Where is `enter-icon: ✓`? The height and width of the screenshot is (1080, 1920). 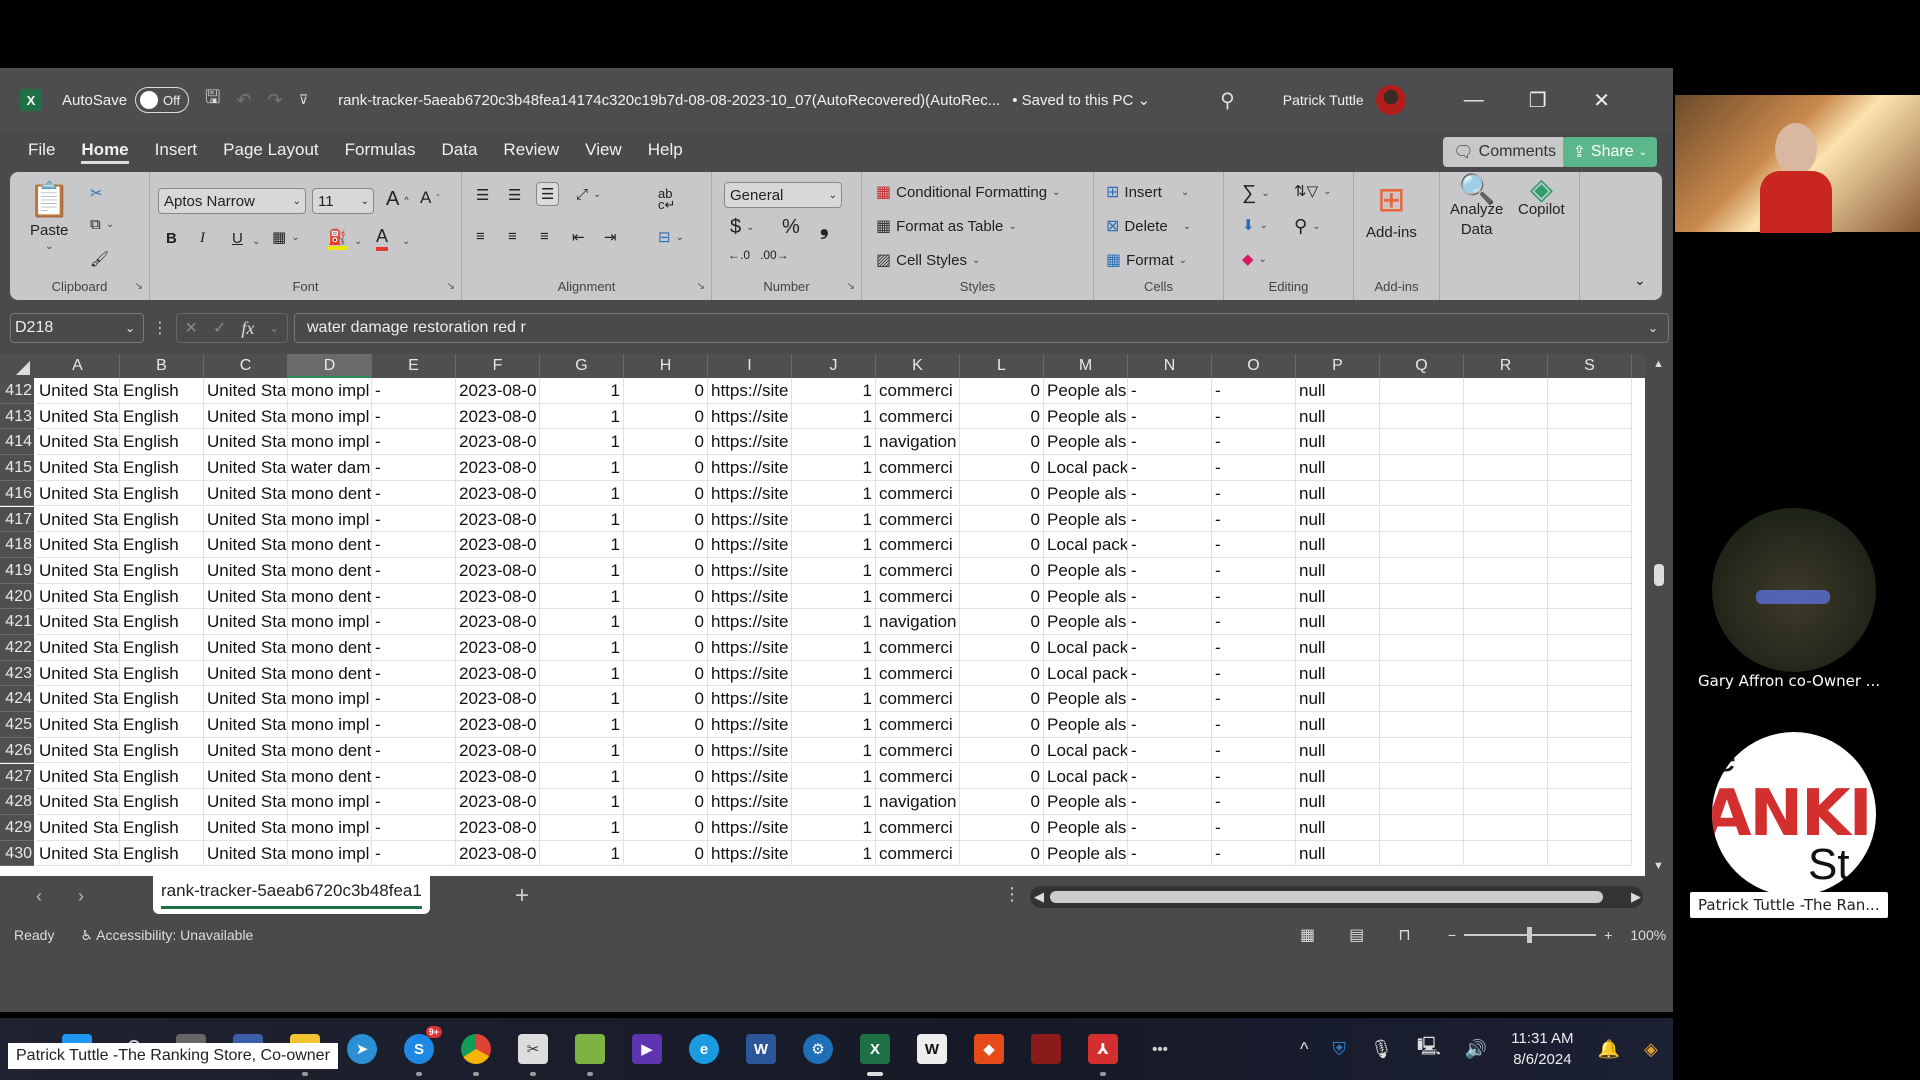 enter-icon: ✓ is located at coordinates (219, 328).